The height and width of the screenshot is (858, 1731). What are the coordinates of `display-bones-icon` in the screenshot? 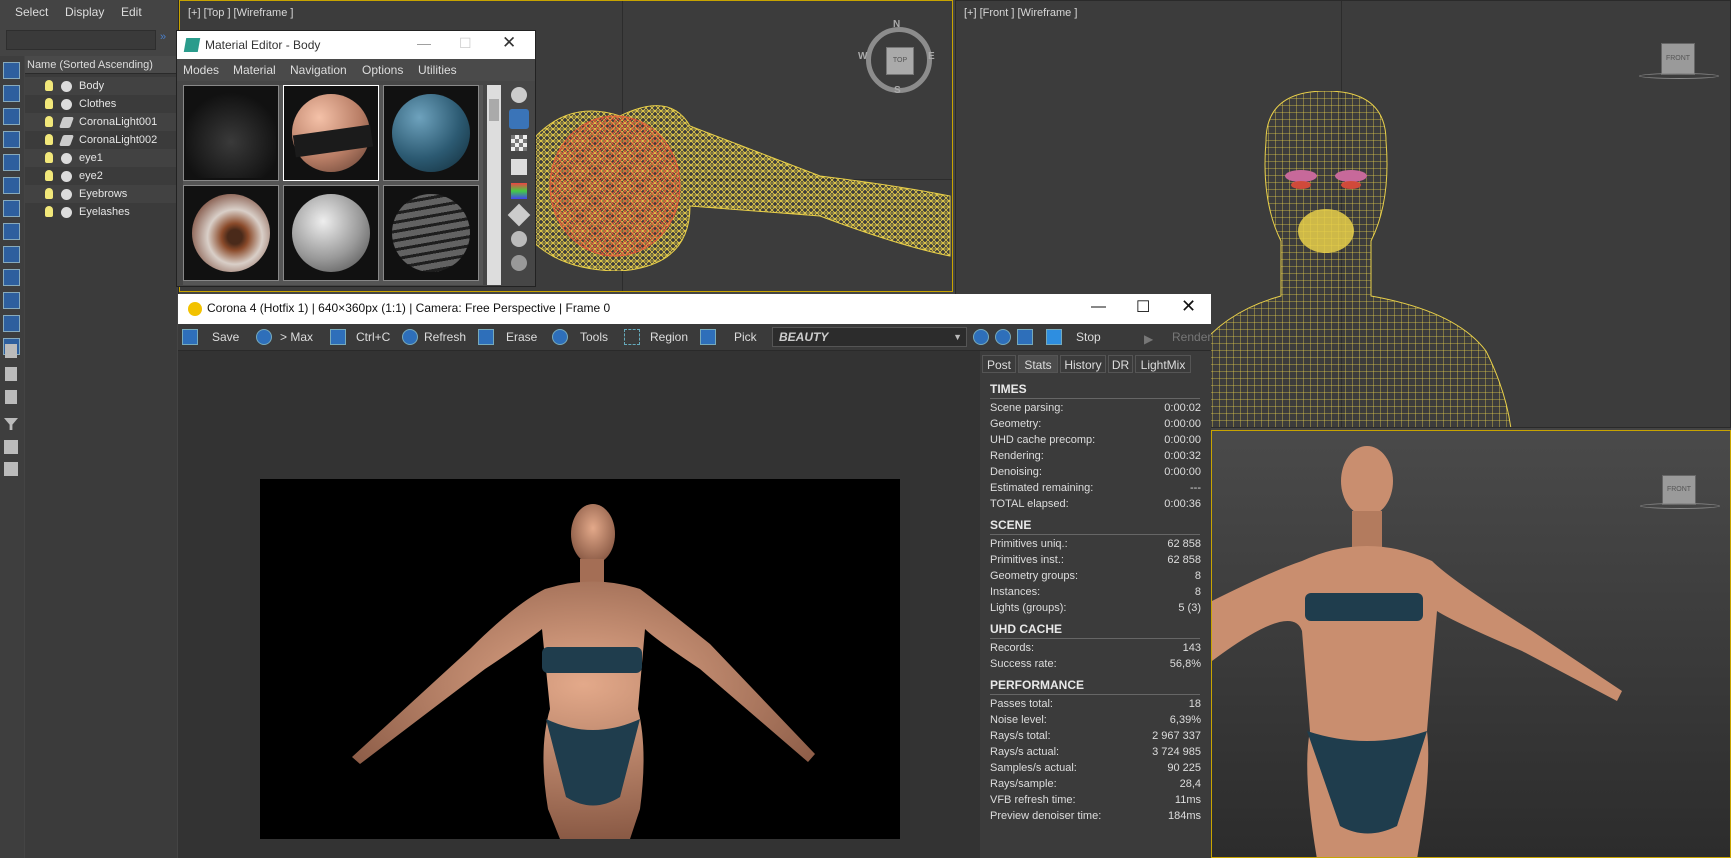 It's located at (11, 277).